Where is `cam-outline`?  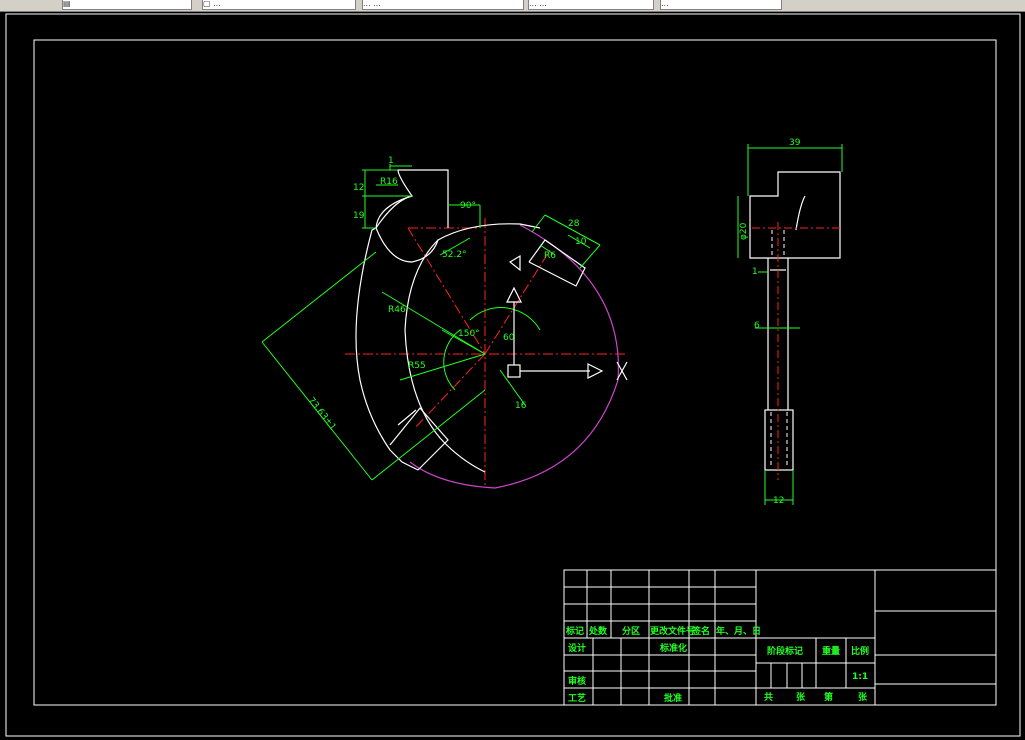
cam-outline is located at coordinates (470, 321).